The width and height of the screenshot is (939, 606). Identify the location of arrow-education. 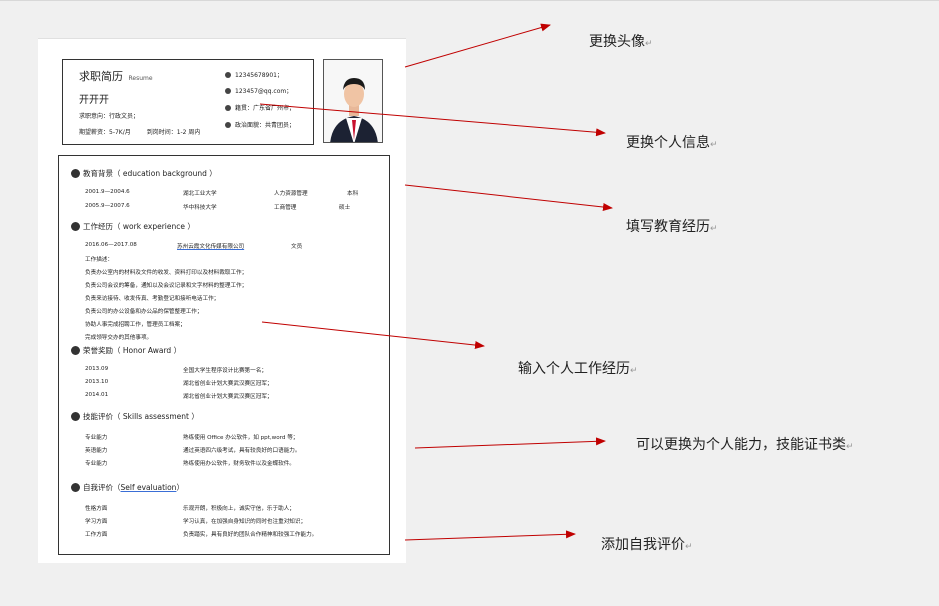
(508, 196).